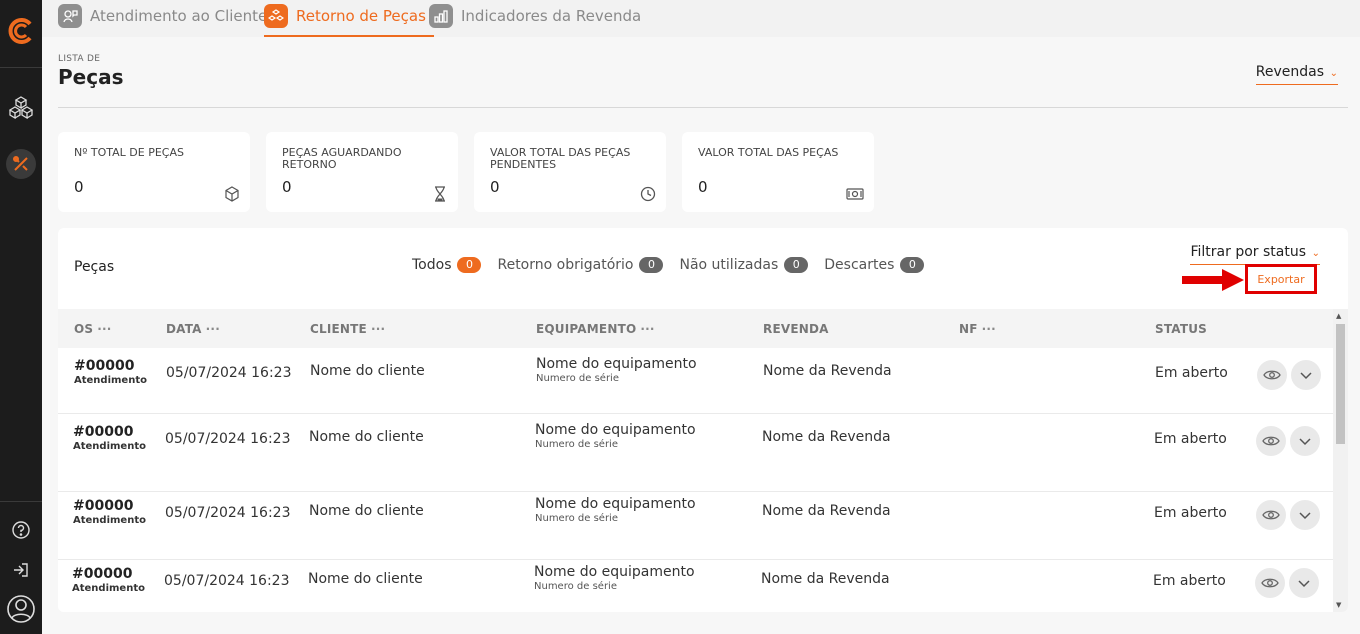  What do you see at coordinates (1255, 254) in the screenshot?
I see `status-filter-dropdown: Filtrar por status ⌄` at bounding box center [1255, 254].